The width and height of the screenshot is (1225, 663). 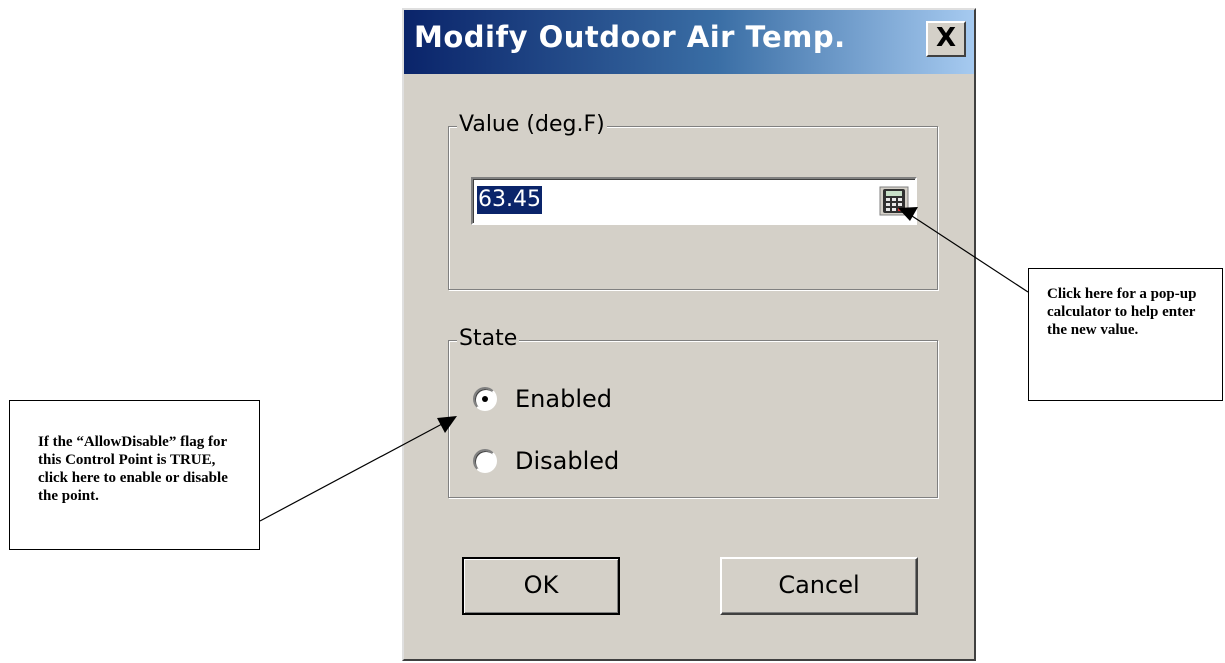 I want to click on dialog-title: Modify Outdoor Air Temp., so click(x=630, y=37).